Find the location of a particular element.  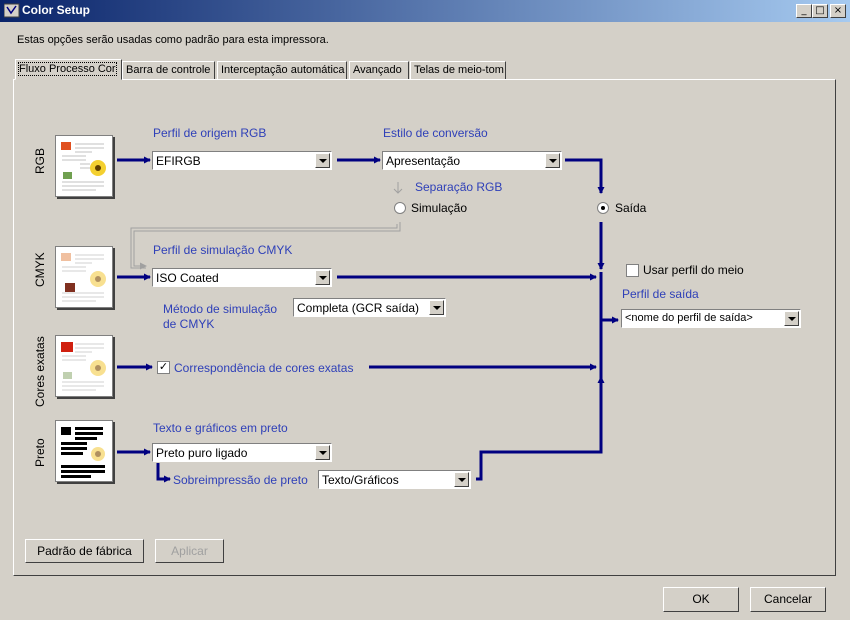

arrow-black-to-output is located at coordinates (540, 428).